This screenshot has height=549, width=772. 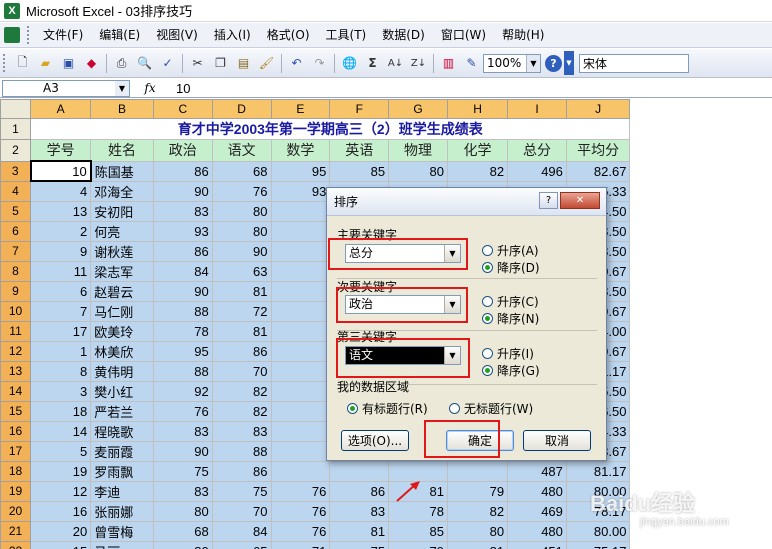 I want to click on toolbar-options-icon: ▼, so click(x=569, y=63).